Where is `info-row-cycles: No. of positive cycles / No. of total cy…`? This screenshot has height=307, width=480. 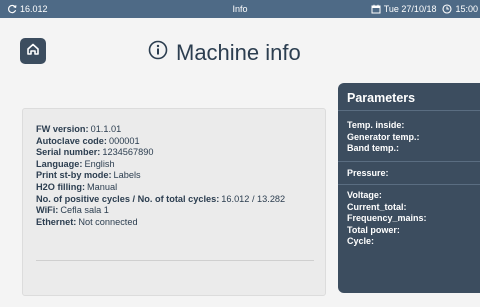
info-row-cycles: No. of positive cycles / No. of total cy… is located at coordinates (160, 200).